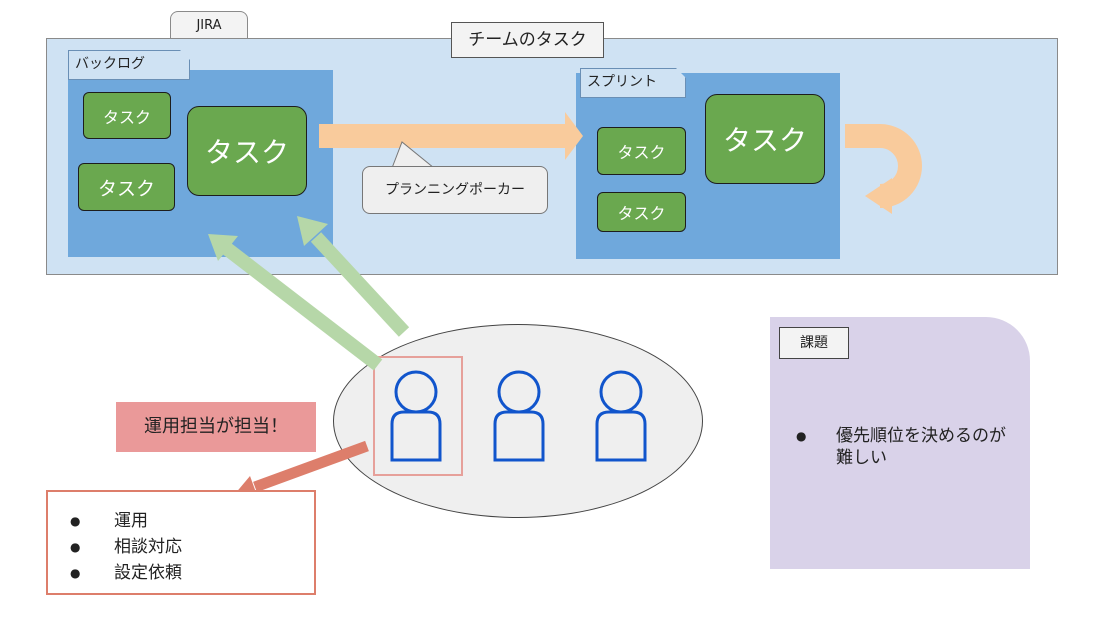 This screenshot has width=1105, height=621. I want to click on duties-box: 運用 相談対応 設定依頼, so click(181, 542).